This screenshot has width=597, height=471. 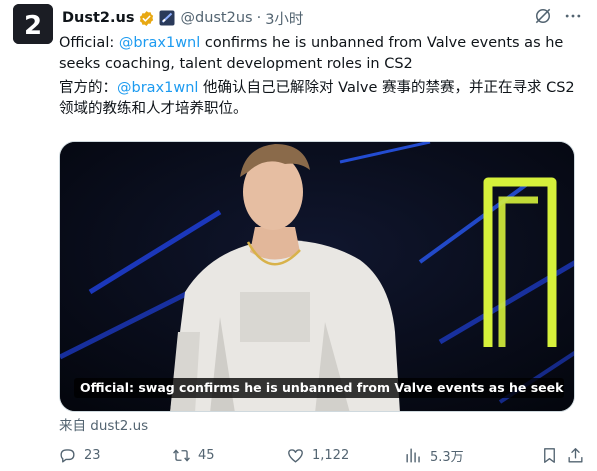 I want to click on bookmark-icon, so click(x=549, y=455).